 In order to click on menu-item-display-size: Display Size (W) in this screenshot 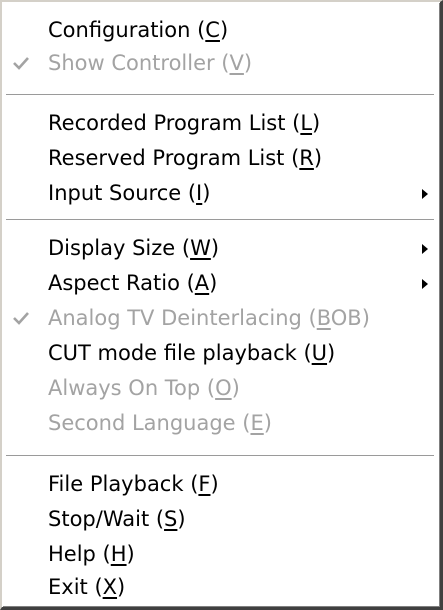, I will do `click(220, 248)`.